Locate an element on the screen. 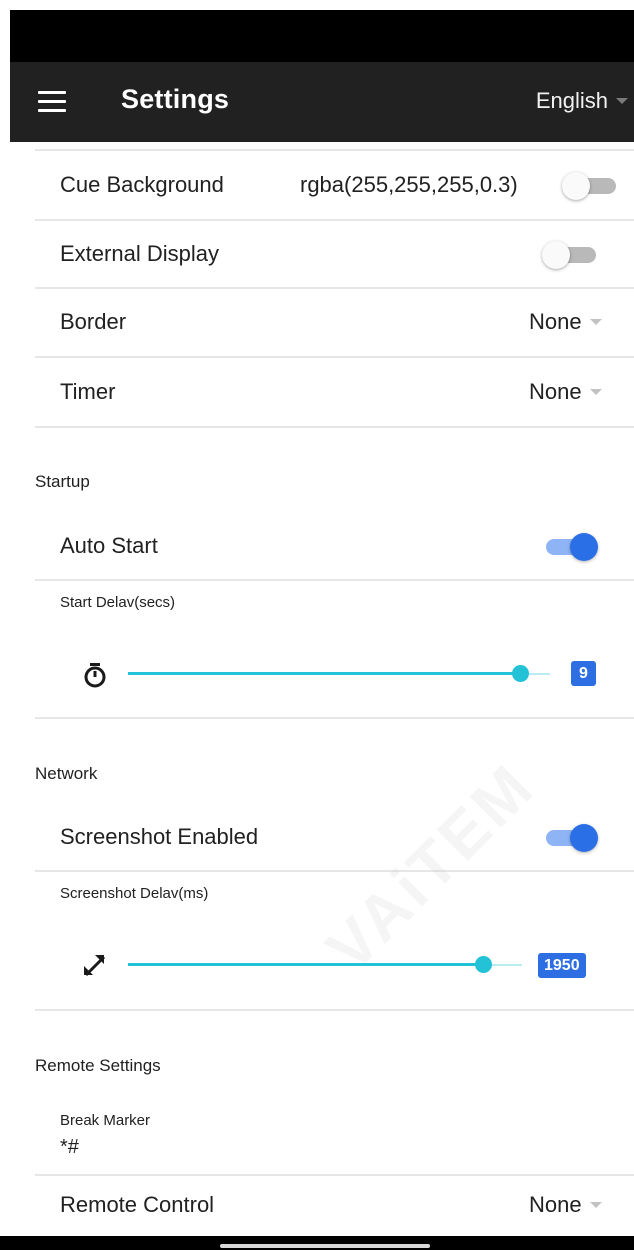  start-delay-value-badge: 9 is located at coordinates (583, 673).